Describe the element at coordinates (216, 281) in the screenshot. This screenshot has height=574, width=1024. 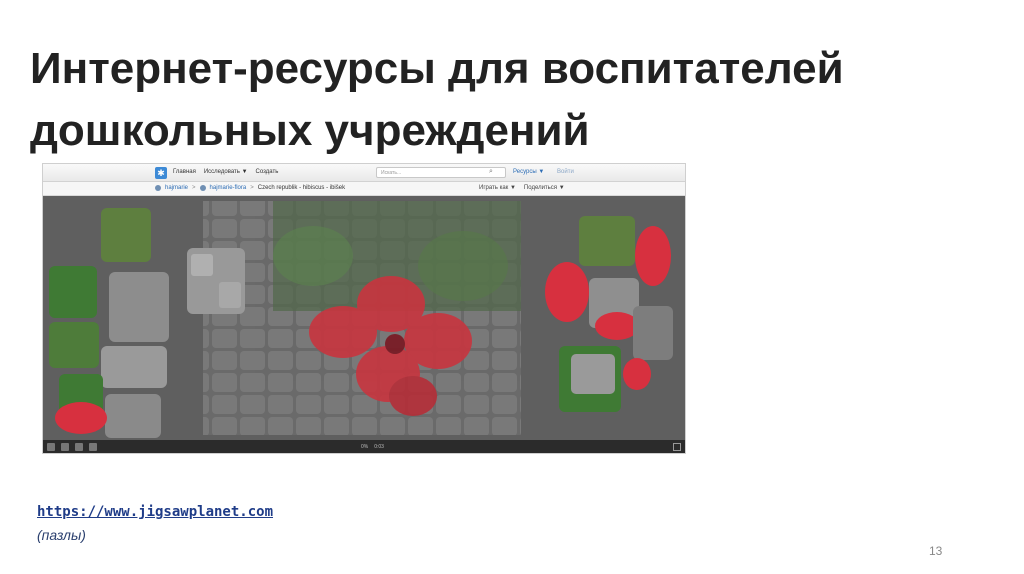
I see `puzzle-pieces-stones` at that location.